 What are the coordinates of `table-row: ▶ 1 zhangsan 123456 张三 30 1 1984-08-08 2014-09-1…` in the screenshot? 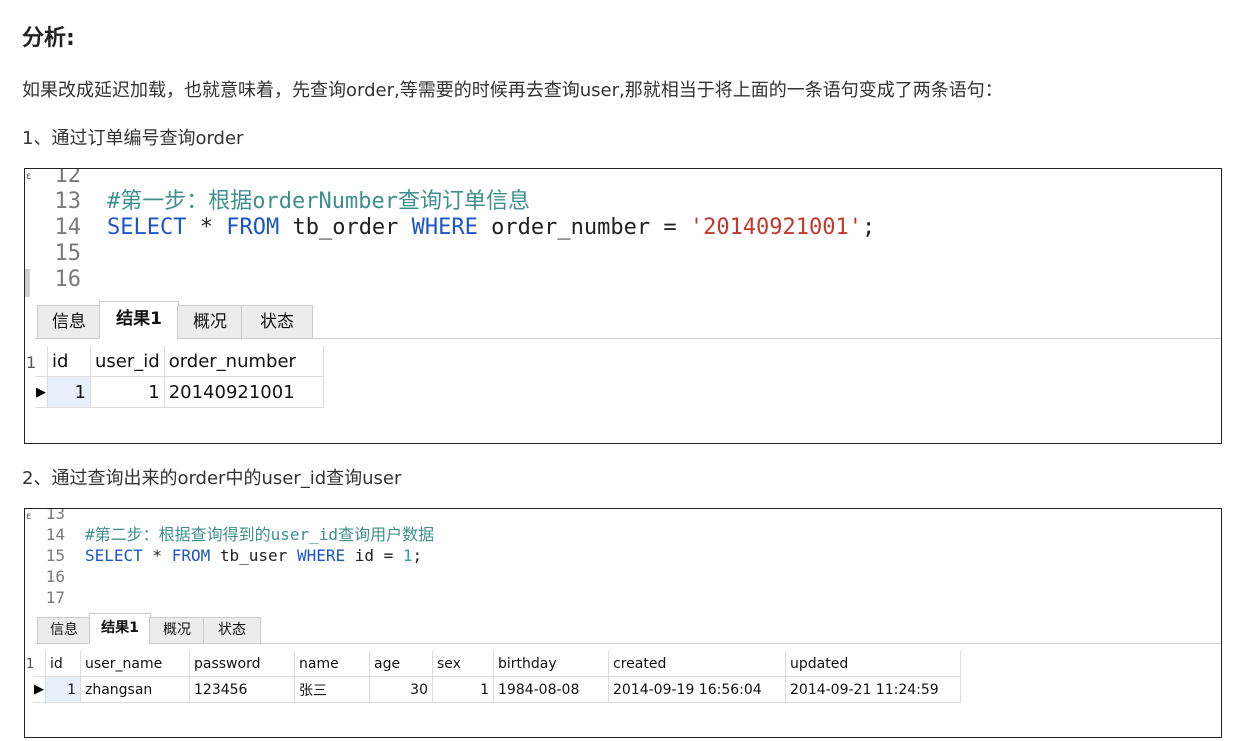 It's located at (497, 689).